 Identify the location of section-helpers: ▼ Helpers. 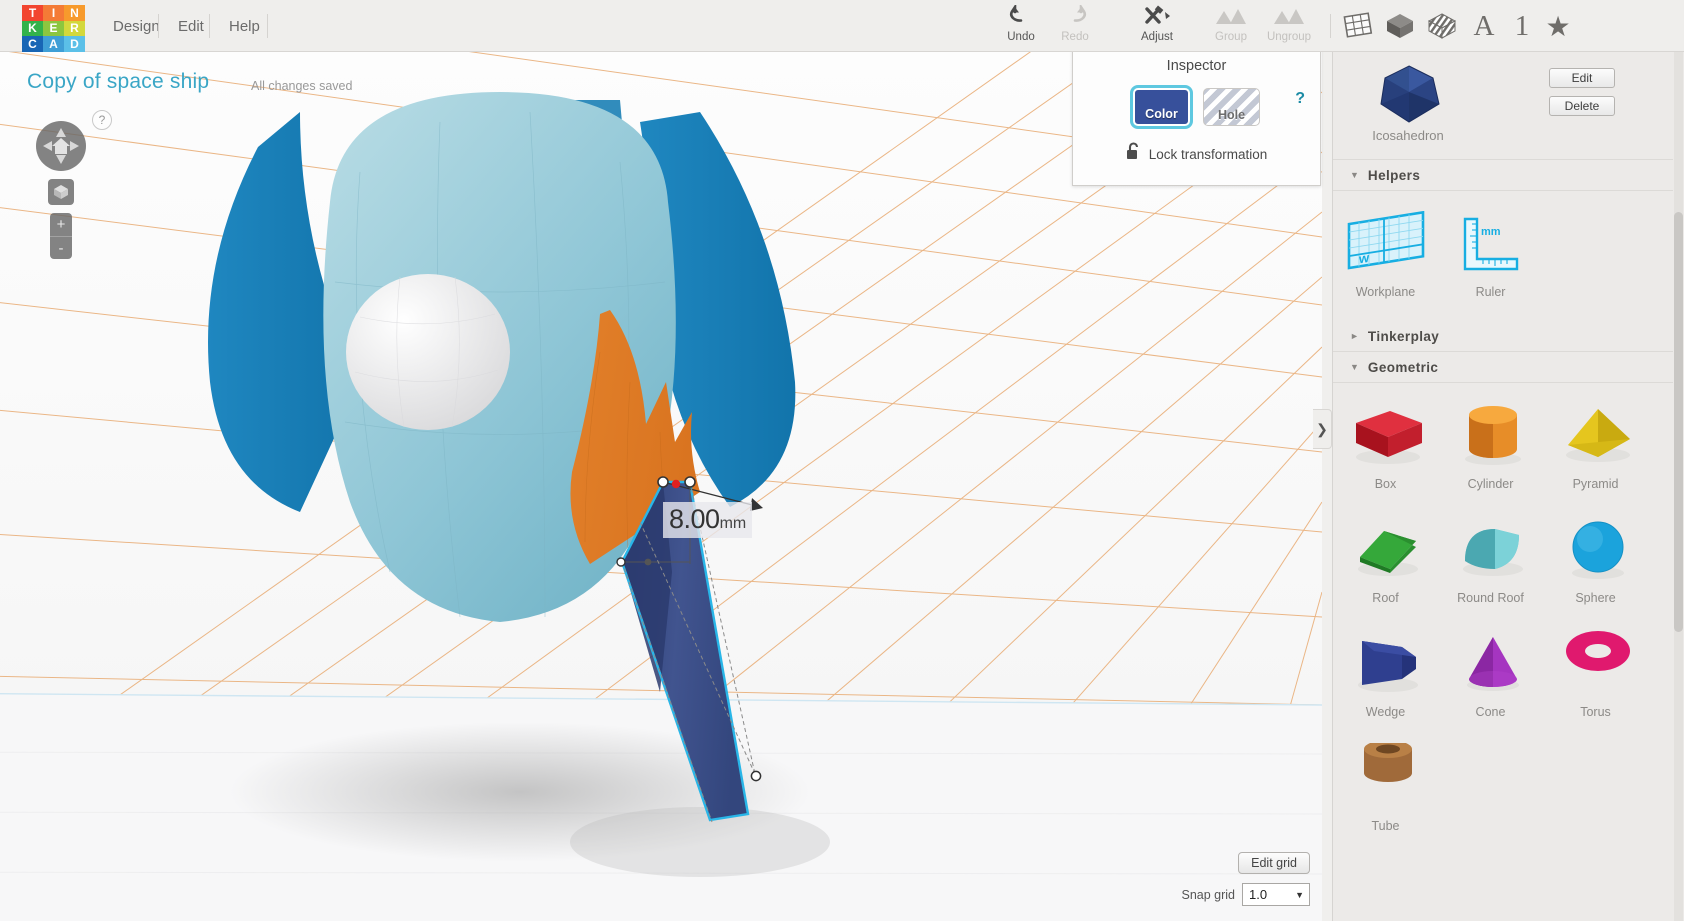
(1503, 175).